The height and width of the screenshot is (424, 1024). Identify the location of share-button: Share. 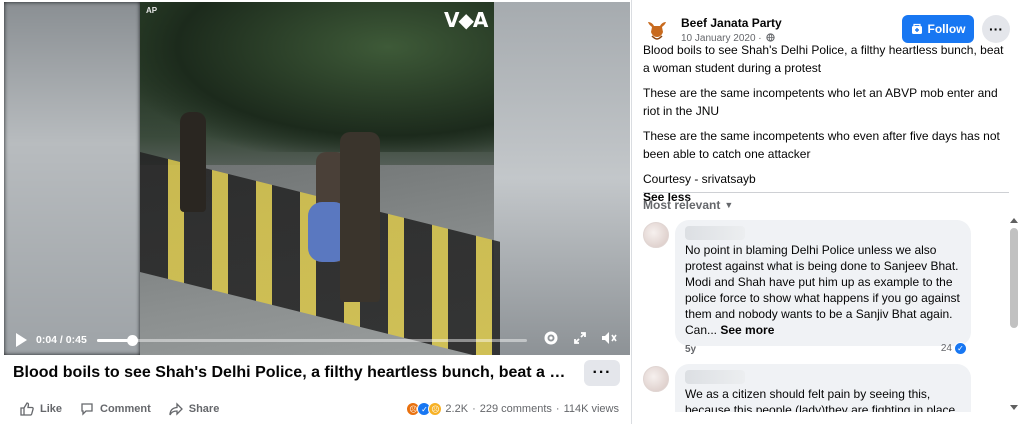
(194, 409).